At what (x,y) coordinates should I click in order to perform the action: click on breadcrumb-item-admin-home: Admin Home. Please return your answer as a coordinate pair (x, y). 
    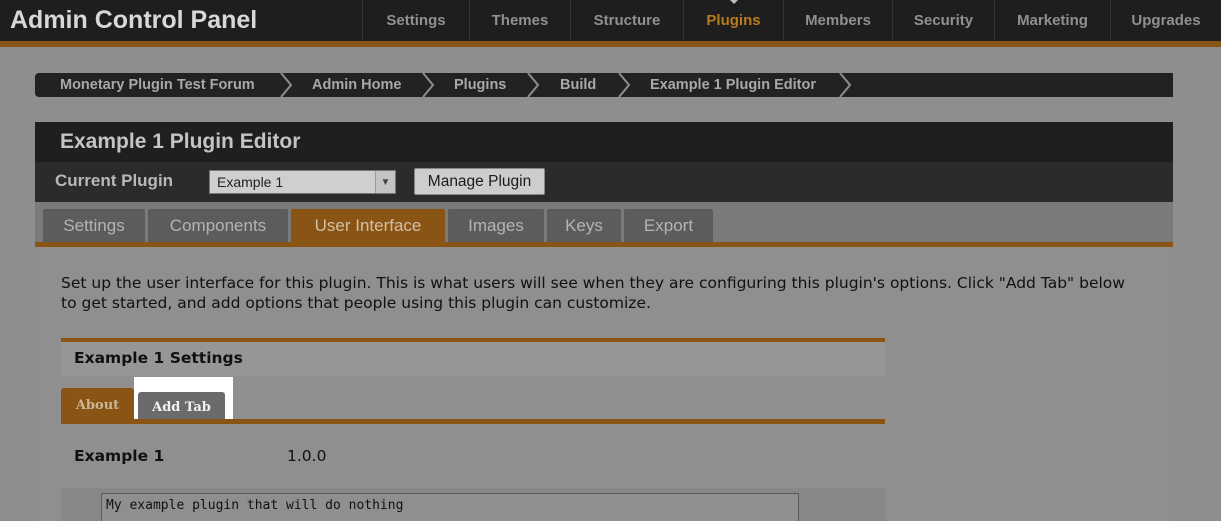
    Looking at the image, I should click on (356, 85).